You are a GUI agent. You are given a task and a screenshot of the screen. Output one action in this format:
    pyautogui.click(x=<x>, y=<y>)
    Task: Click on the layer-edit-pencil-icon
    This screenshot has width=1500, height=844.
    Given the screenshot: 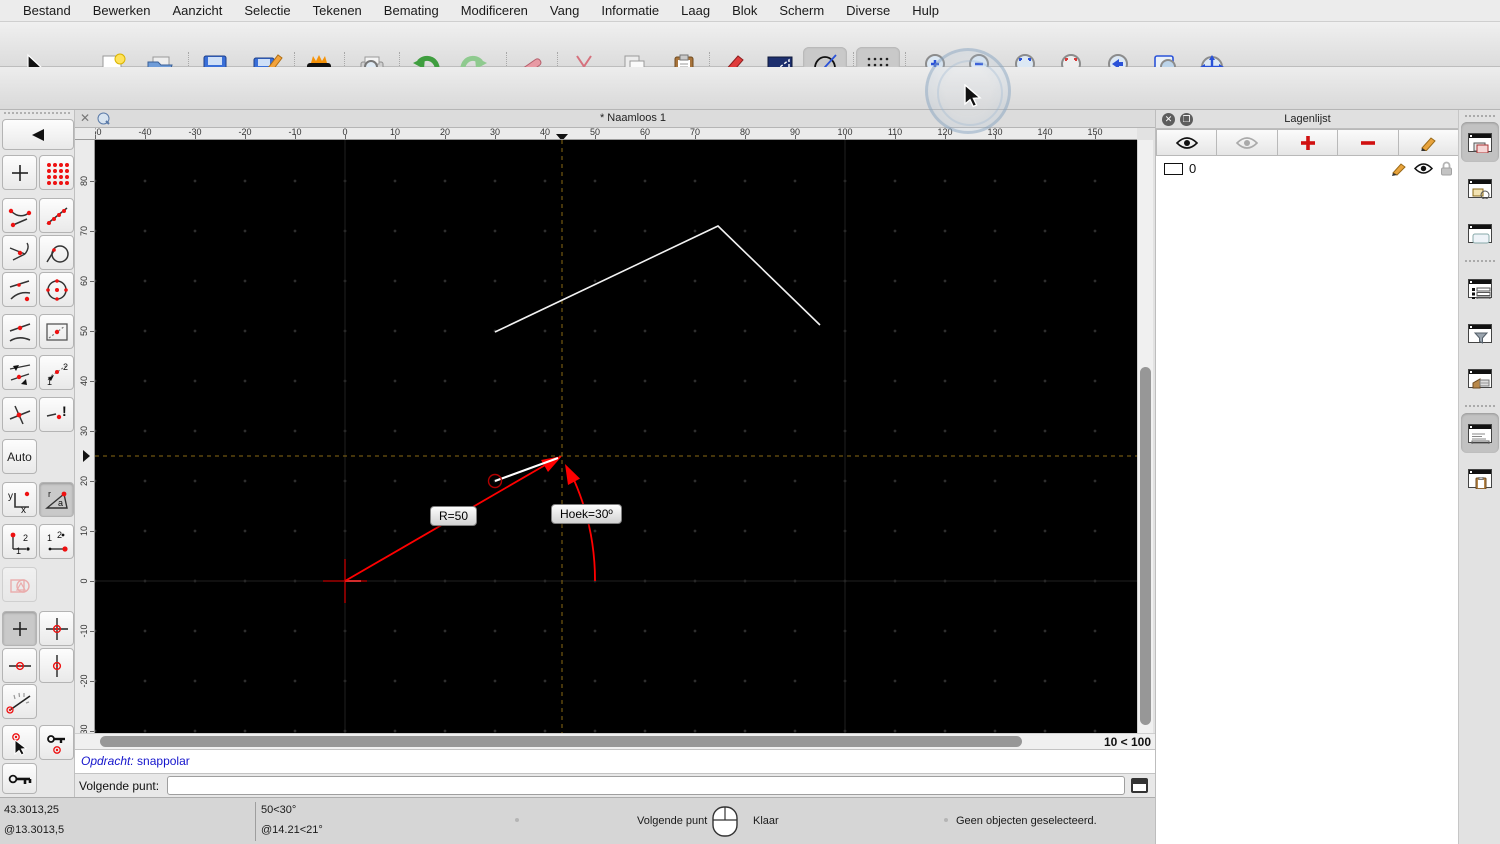 What is the action you would take?
    pyautogui.click(x=1399, y=169)
    